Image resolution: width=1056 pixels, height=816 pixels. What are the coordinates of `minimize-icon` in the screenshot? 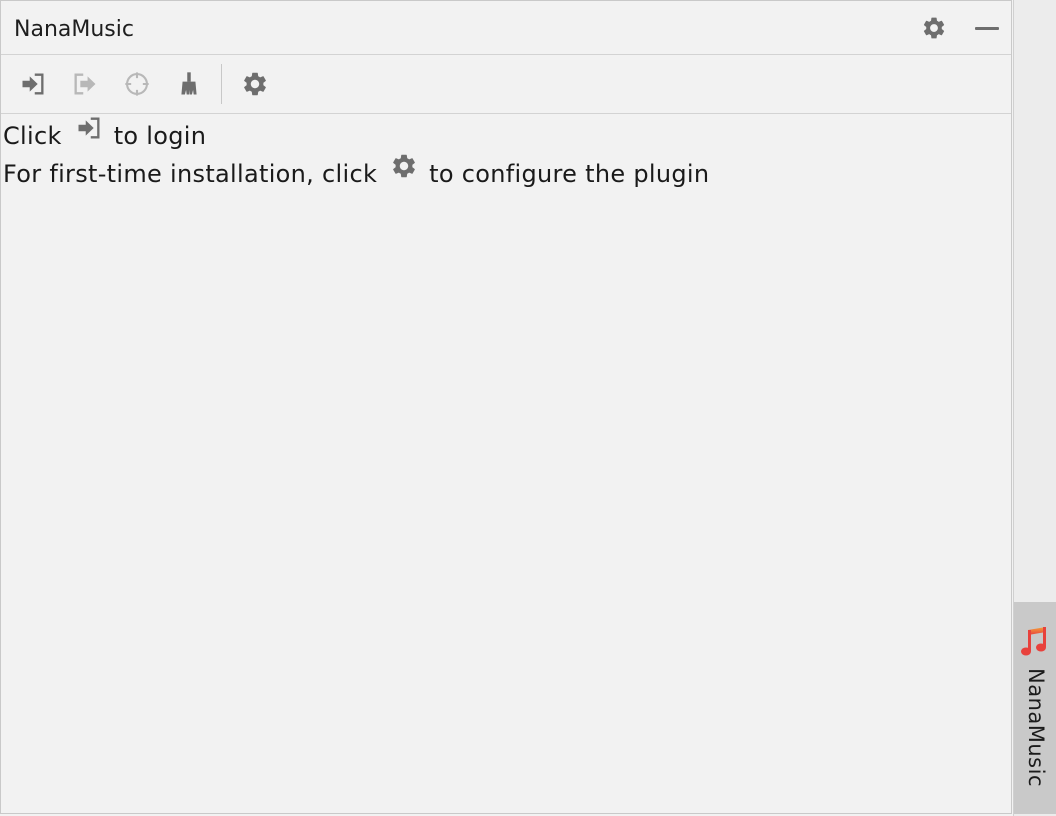 It's located at (987, 28).